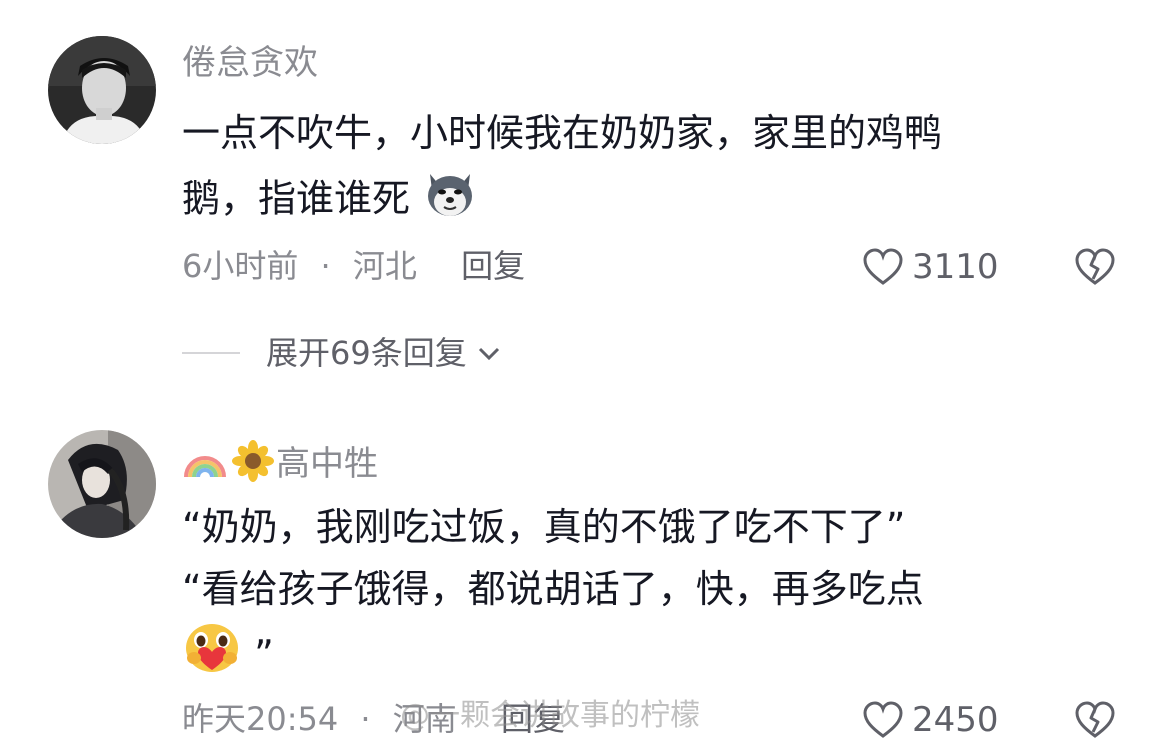 The width and height of the screenshot is (1176, 749). What do you see at coordinates (493, 266) in the screenshot?
I see `reply-button: 回复` at bounding box center [493, 266].